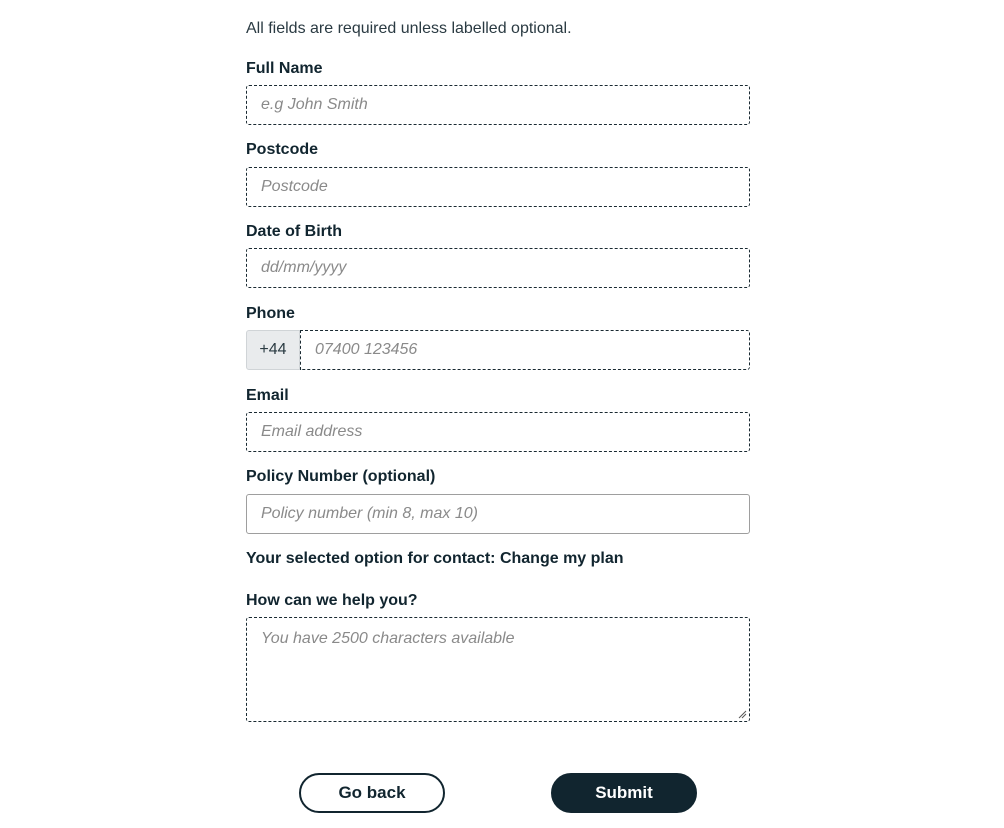 The width and height of the screenshot is (1004, 828). I want to click on submit-button: Submit, so click(624, 793).